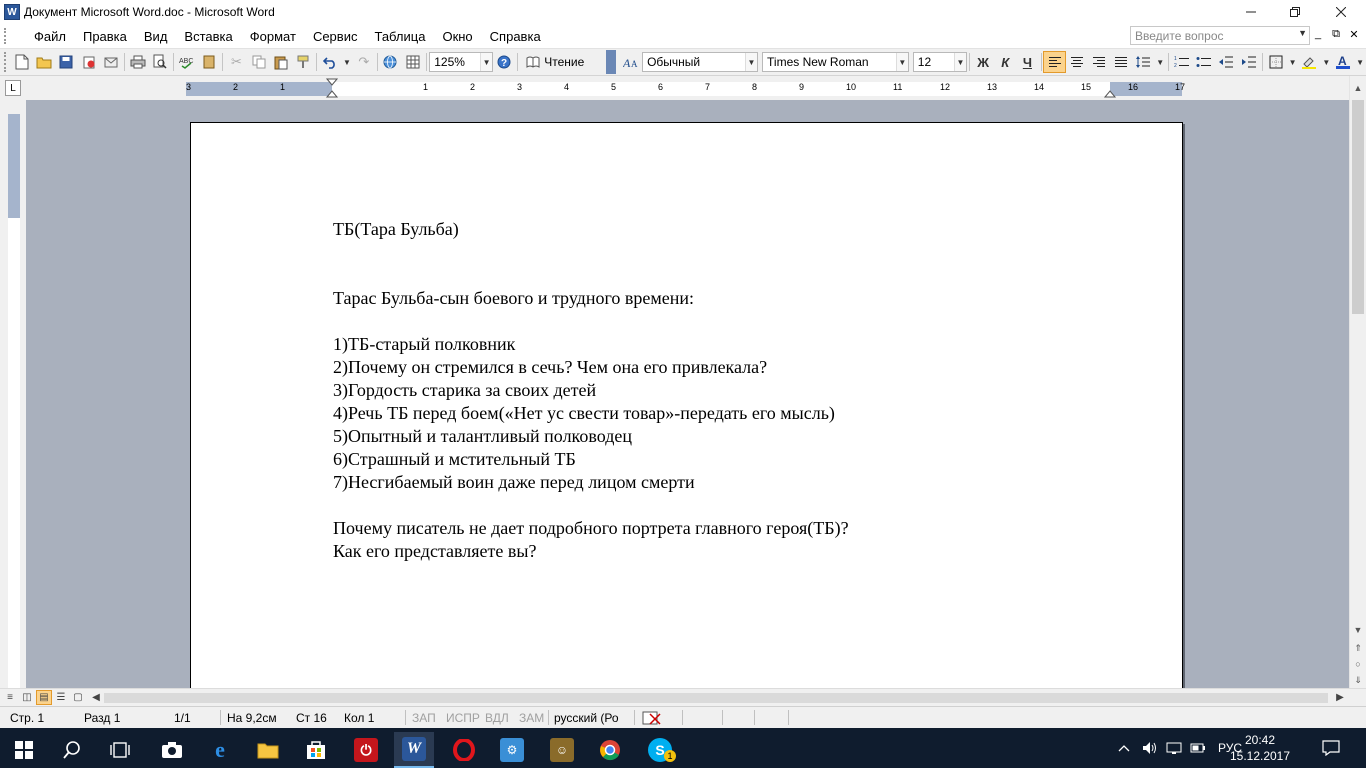 Image resolution: width=1366 pixels, height=768 pixels. Describe the element at coordinates (512, 750) in the screenshot. I see `app-icon: ⚙` at that location.